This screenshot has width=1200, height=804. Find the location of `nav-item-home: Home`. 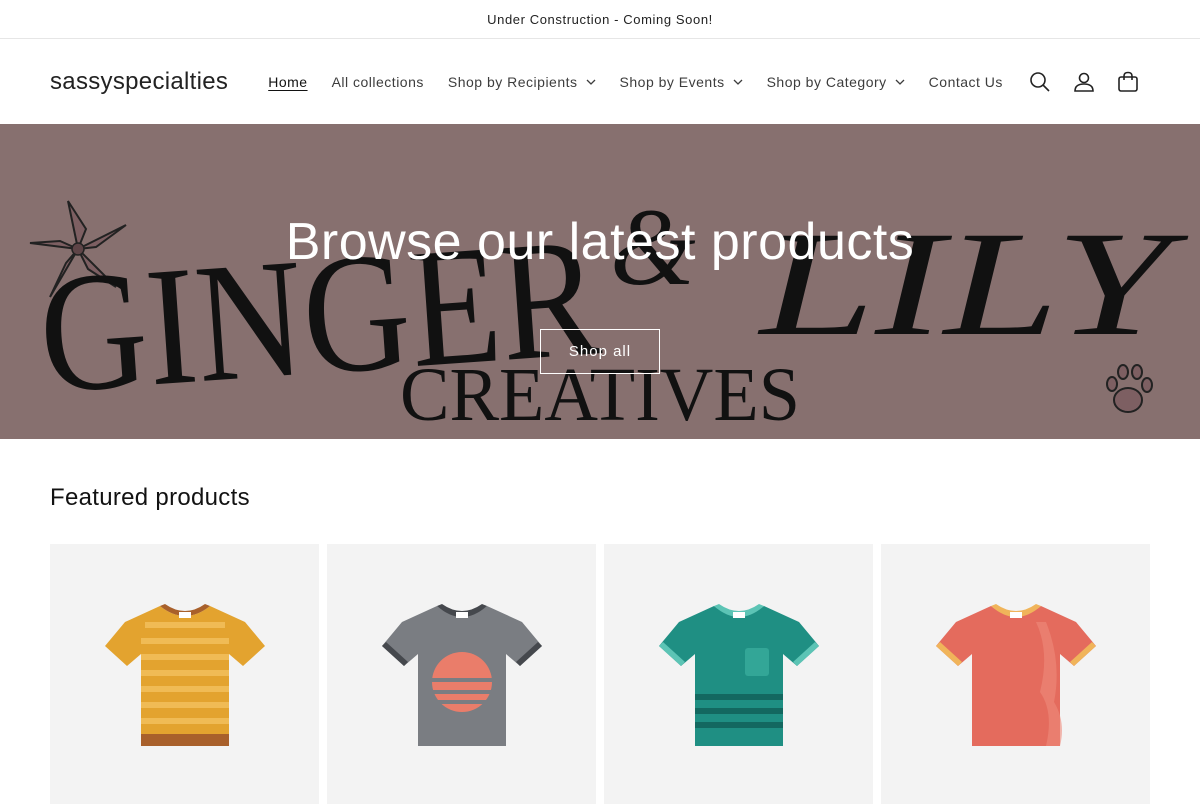

nav-item-home: Home is located at coordinates (287, 82).